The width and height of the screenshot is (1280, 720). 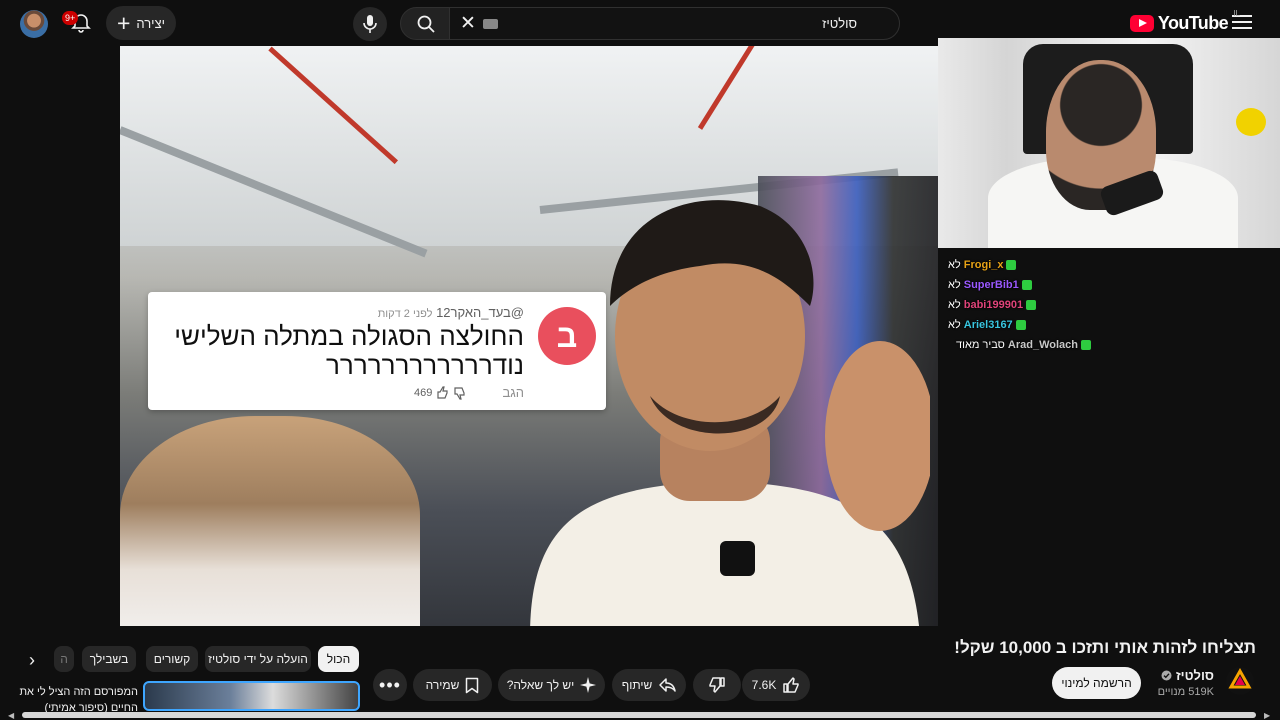 What do you see at coordinates (1236, 13) in the screenshot?
I see `country-code: IL` at bounding box center [1236, 13].